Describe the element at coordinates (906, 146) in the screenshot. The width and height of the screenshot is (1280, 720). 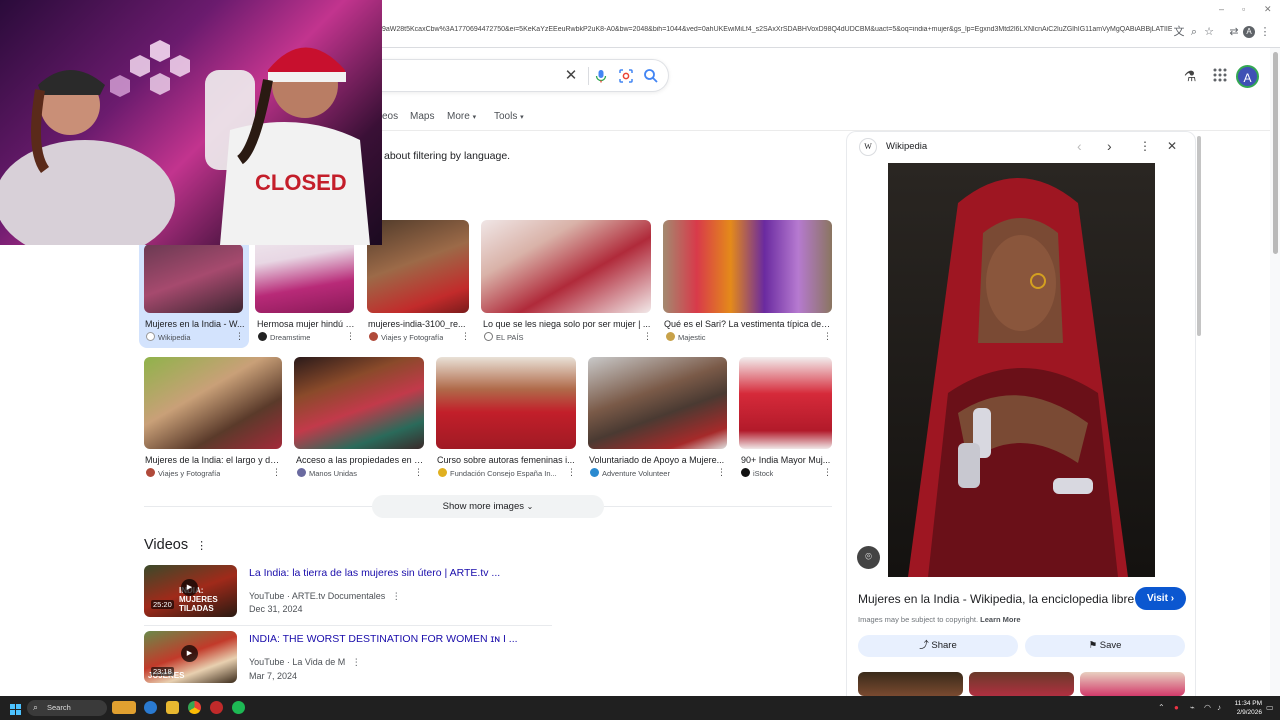
I see `panel-site-name: Wikipedia` at that location.